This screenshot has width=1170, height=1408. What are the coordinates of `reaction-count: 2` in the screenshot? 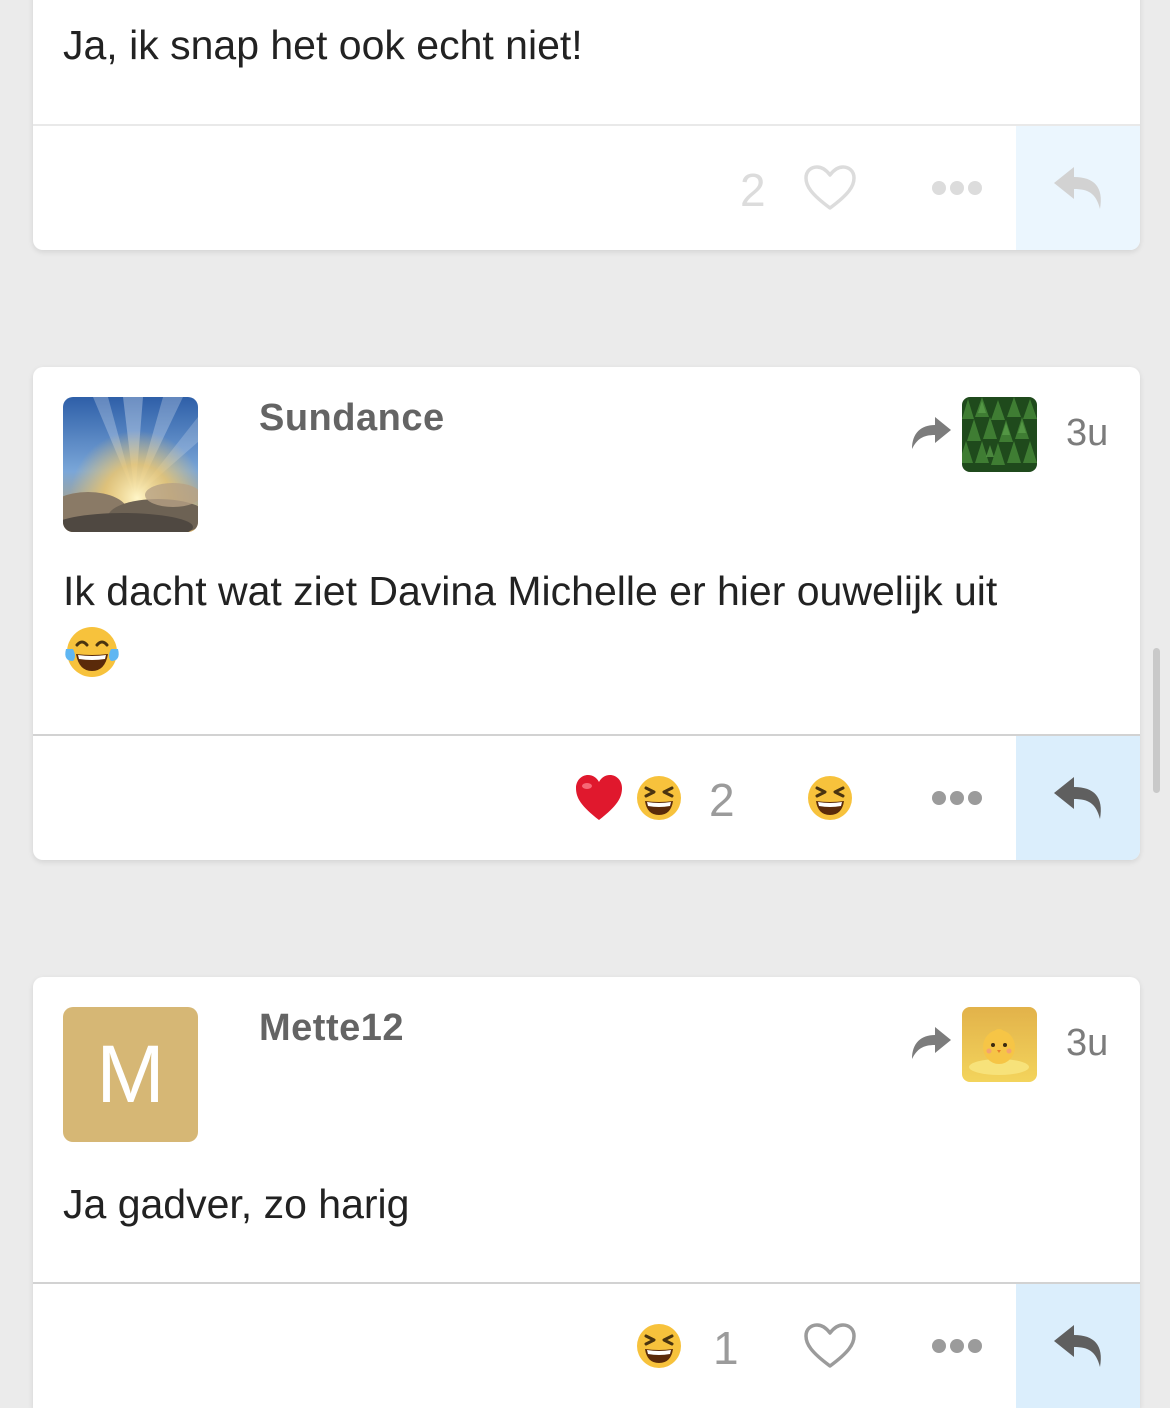 It's located at (722, 800).